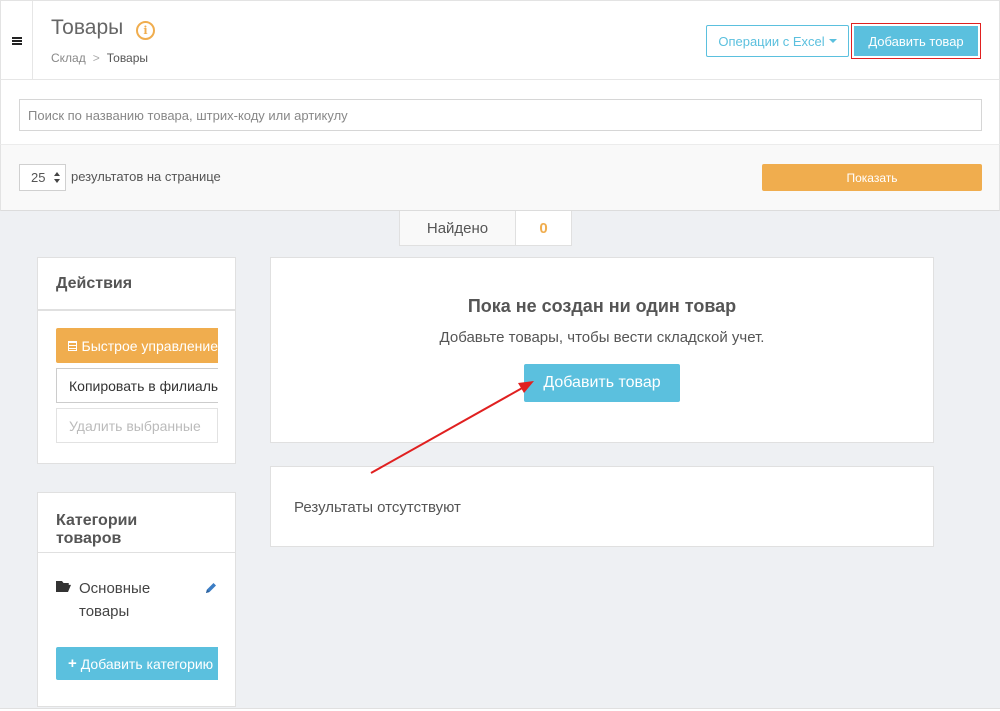 The height and width of the screenshot is (711, 1000). I want to click on quick-manage-button: Быстрое управление, so click(137, 345).